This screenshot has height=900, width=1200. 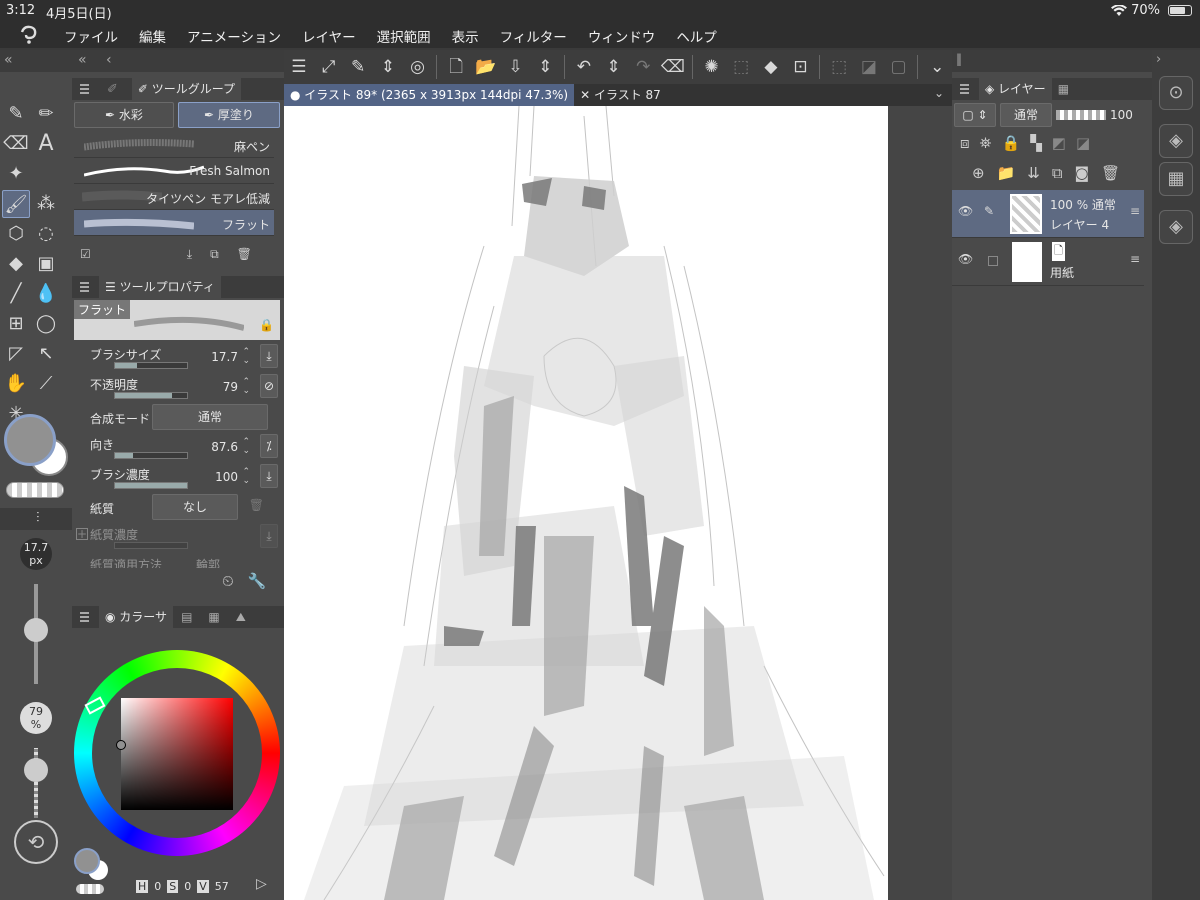 What do you see at coordinates (8, 60) in the screenshot?
I see `collapse-left-icon: «` at bounding box center [8, 60].